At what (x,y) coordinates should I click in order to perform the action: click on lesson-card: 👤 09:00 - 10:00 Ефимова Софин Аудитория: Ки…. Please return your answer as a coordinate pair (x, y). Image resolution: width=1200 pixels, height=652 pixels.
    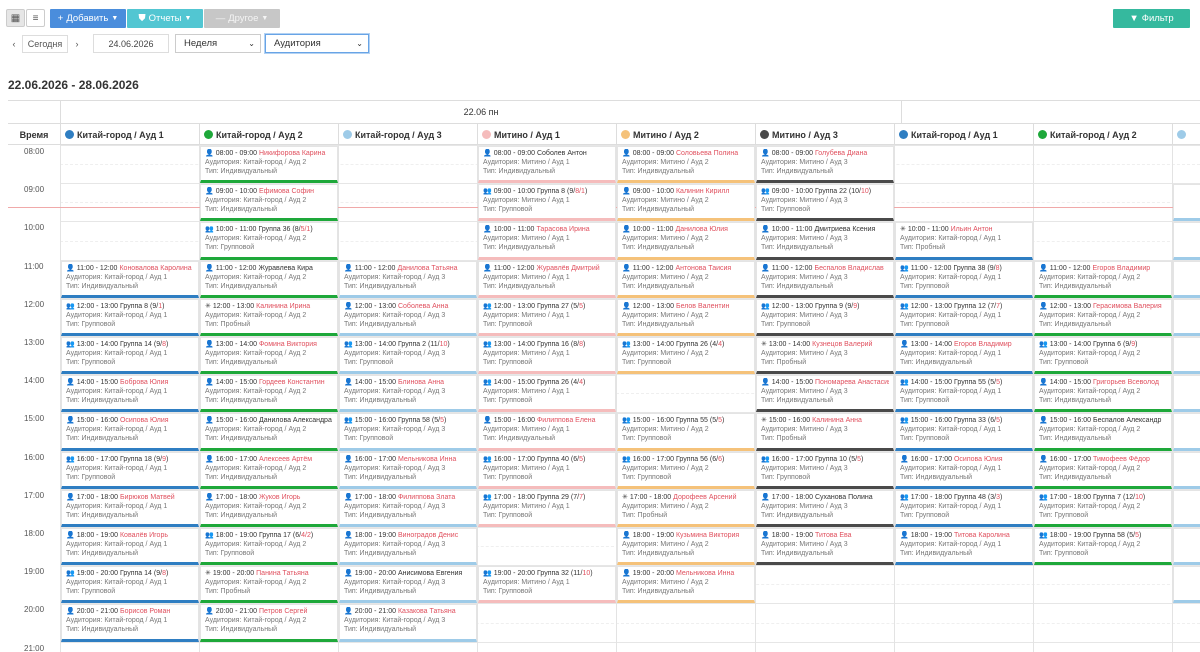
    Looking at the image, I should click on (269, 203).